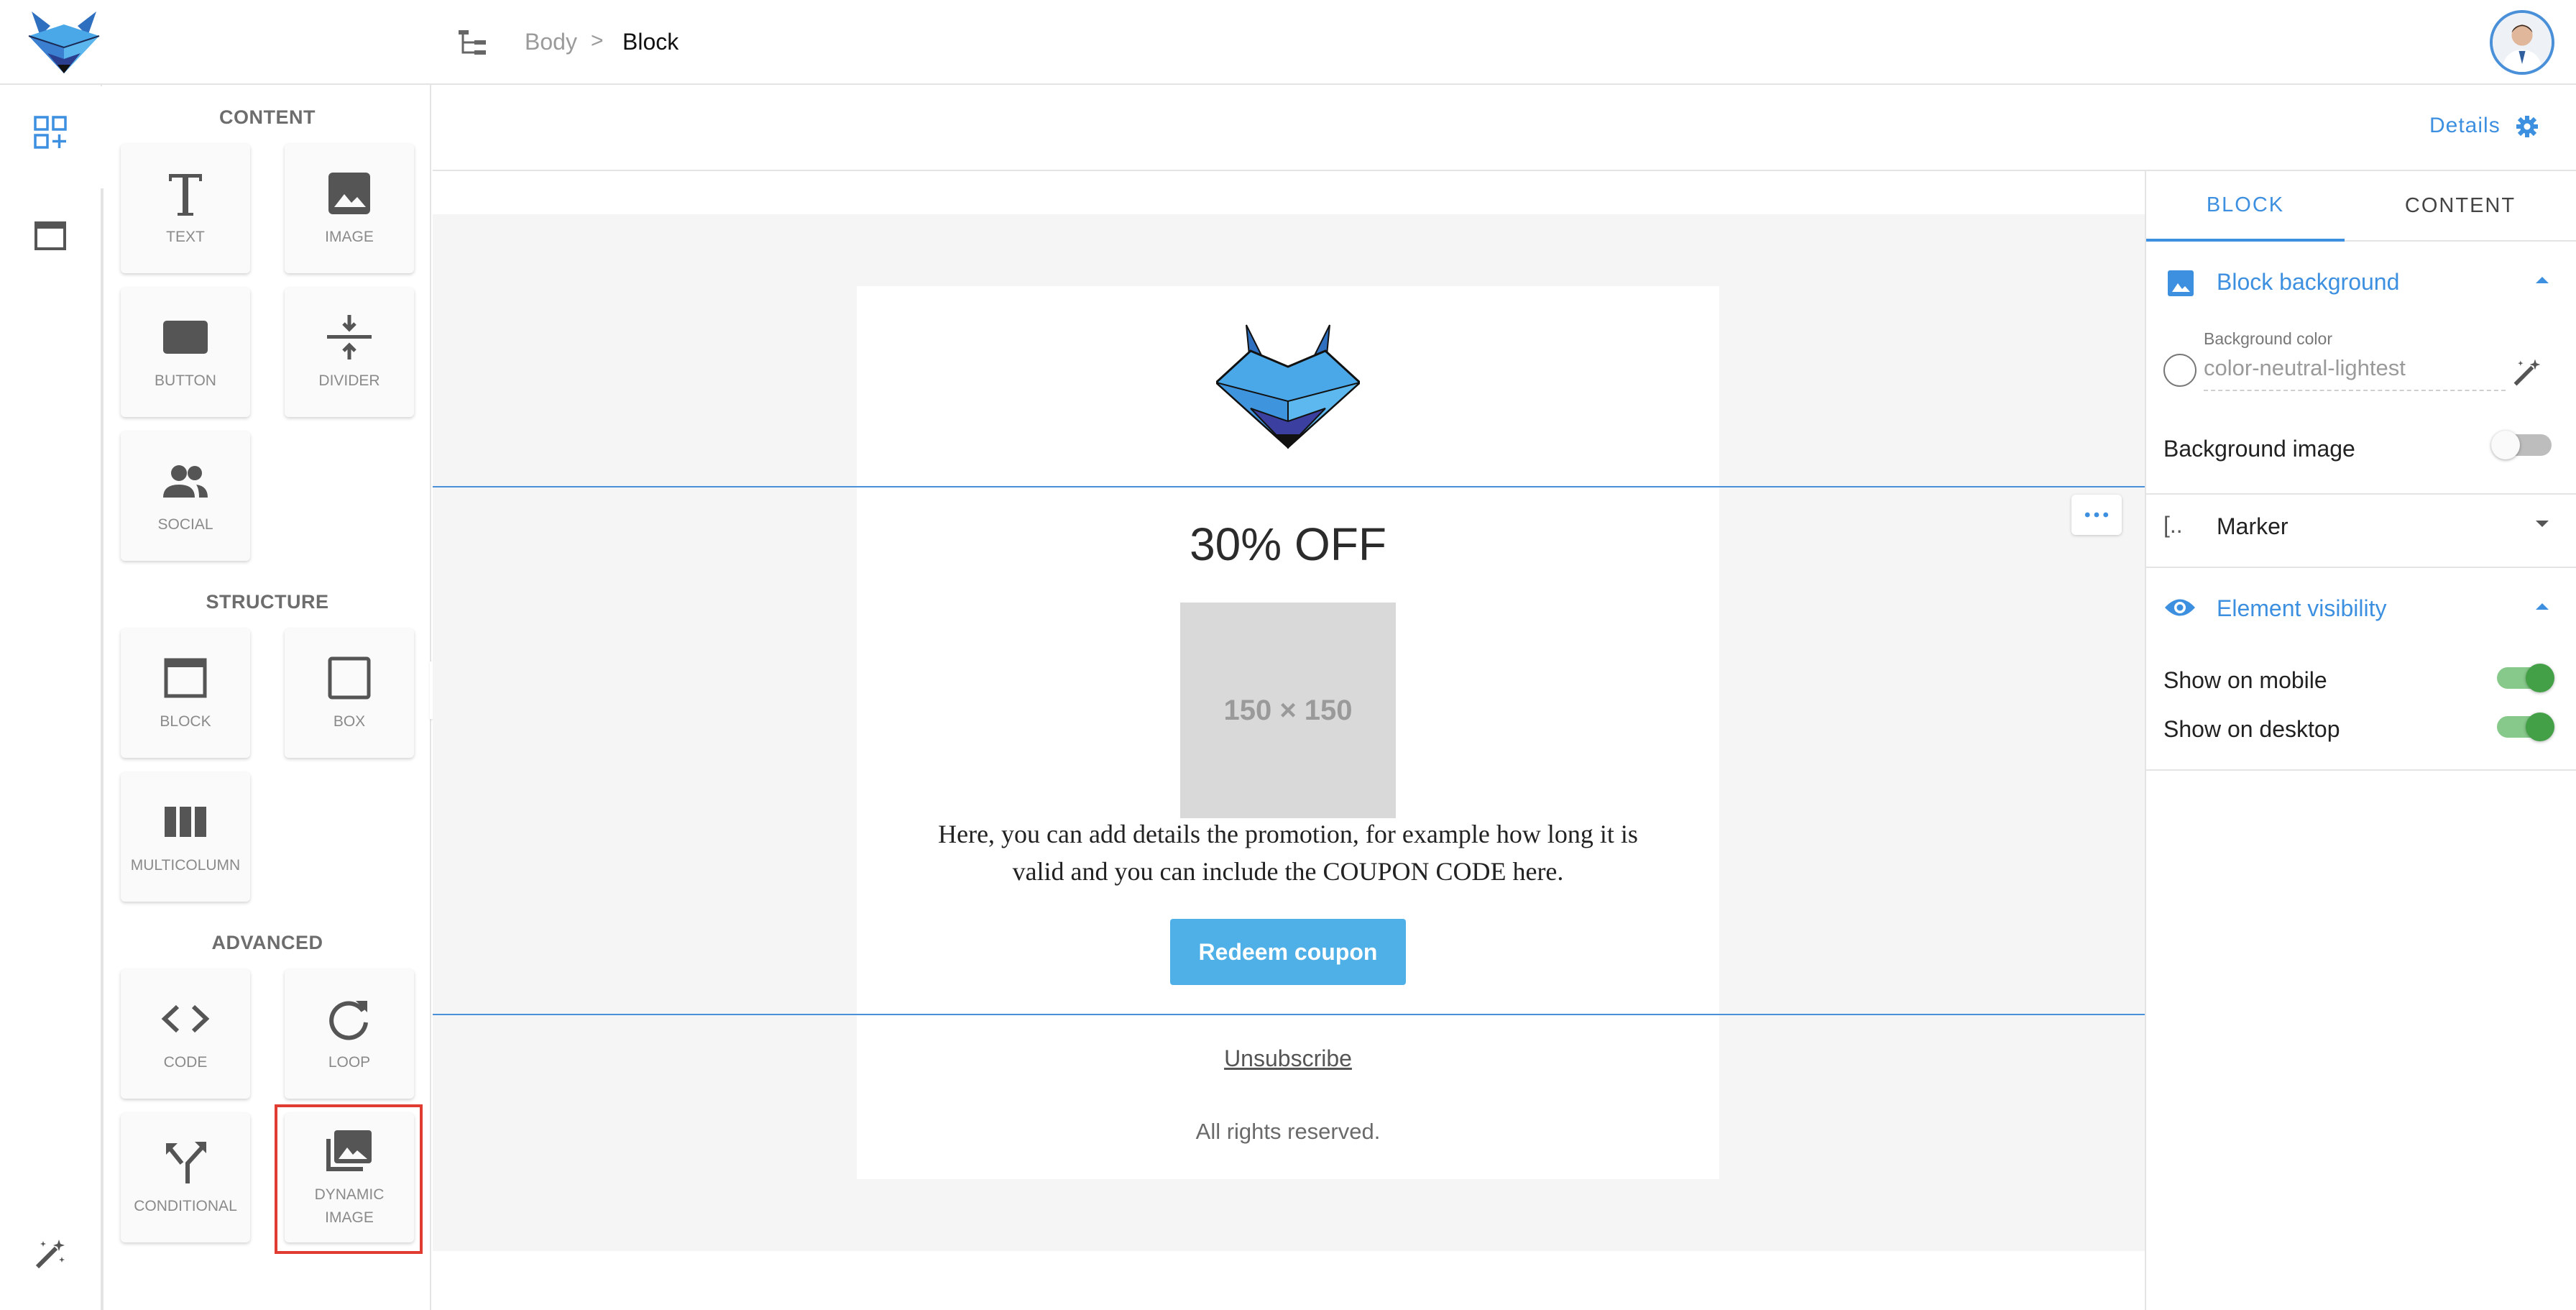  I want to click on canvas-toolbar, so click(1504, 128).